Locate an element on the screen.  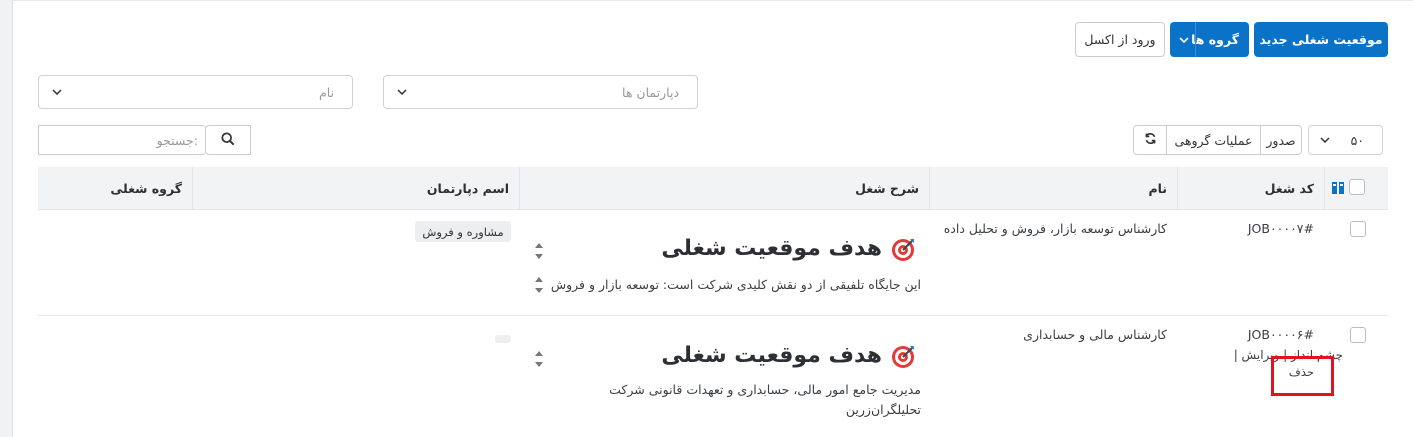
description-text: تحلیلگران‌زرین is located at coordinates (883, 409).